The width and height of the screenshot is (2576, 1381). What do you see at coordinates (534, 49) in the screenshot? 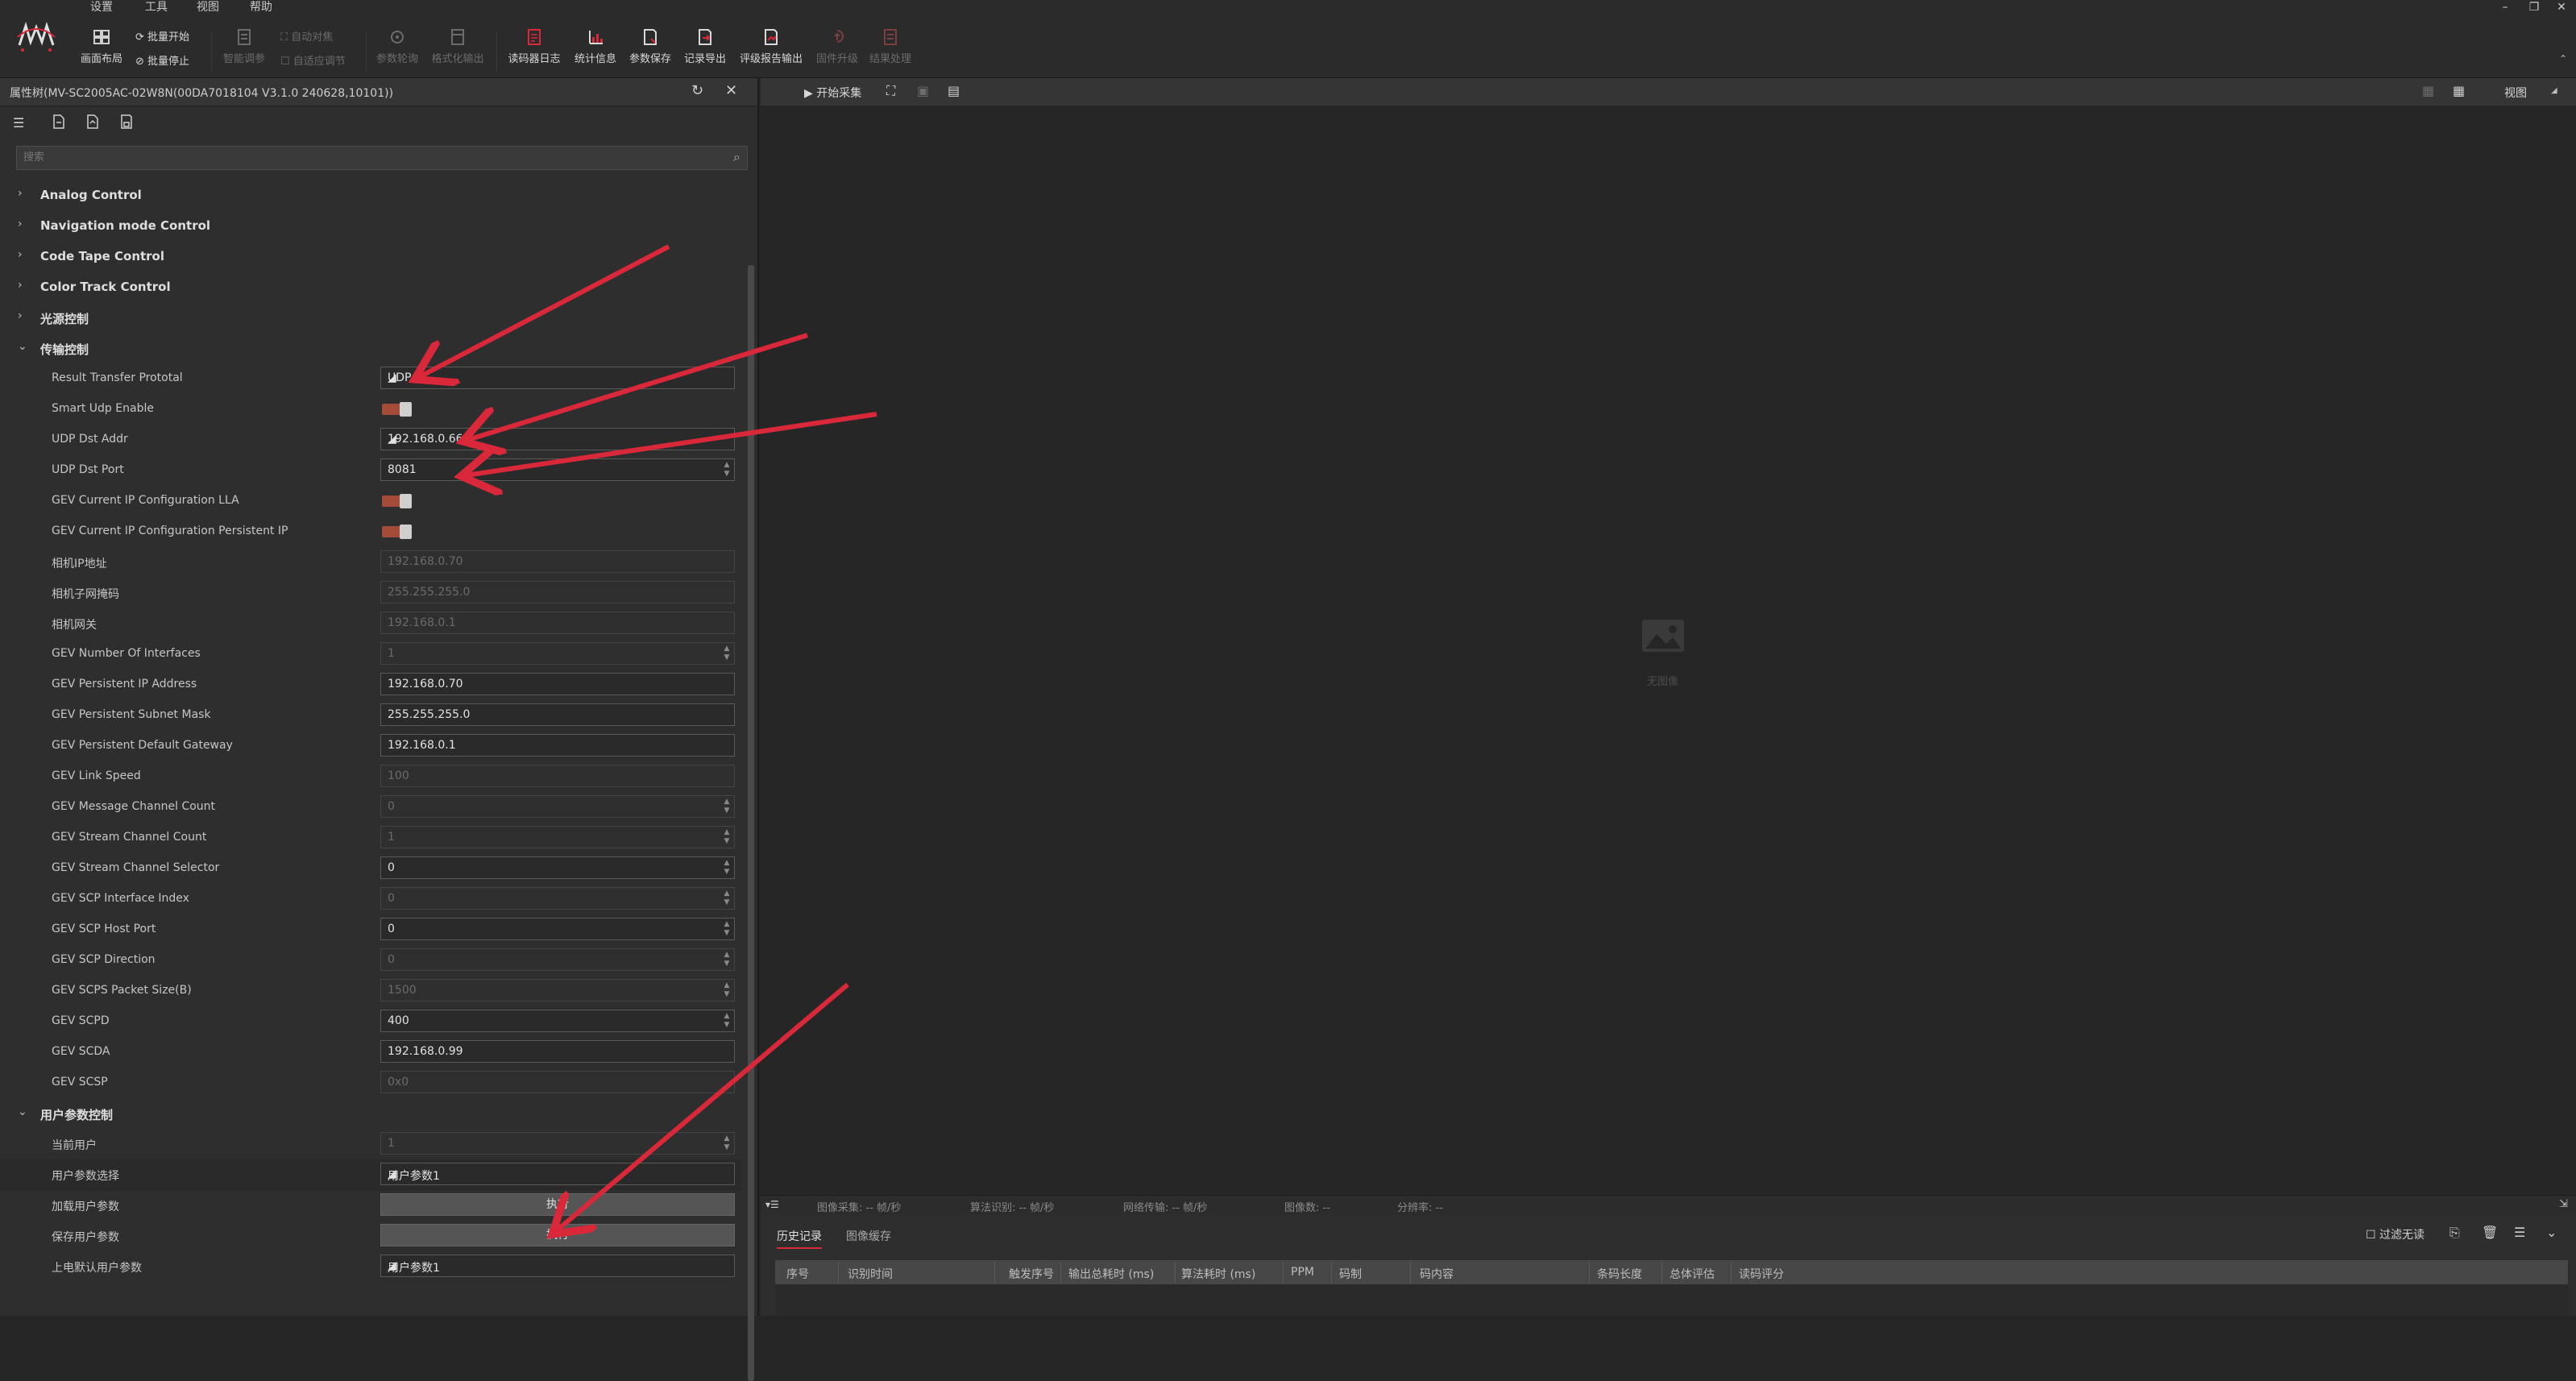
I see `reader-log-button: 读码器日志` at bounding box center [534, 49].